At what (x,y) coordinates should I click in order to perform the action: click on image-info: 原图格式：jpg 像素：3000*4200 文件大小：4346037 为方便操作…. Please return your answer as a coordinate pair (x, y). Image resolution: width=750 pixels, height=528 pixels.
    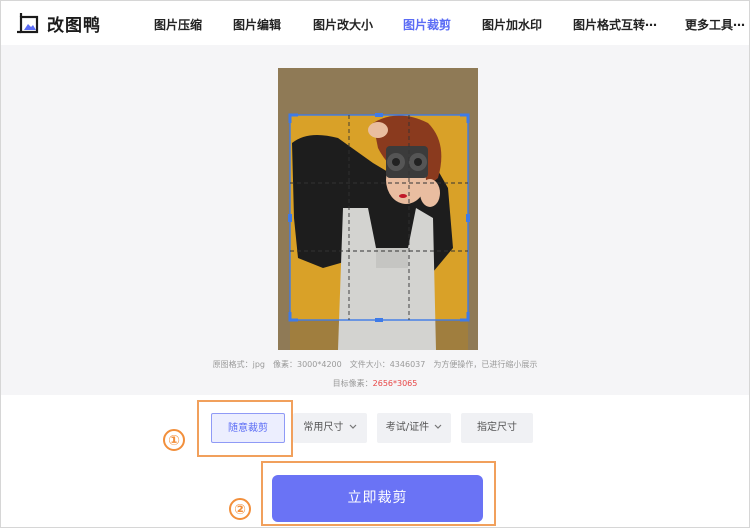
    Looking at the image, I should click on (375, 364).